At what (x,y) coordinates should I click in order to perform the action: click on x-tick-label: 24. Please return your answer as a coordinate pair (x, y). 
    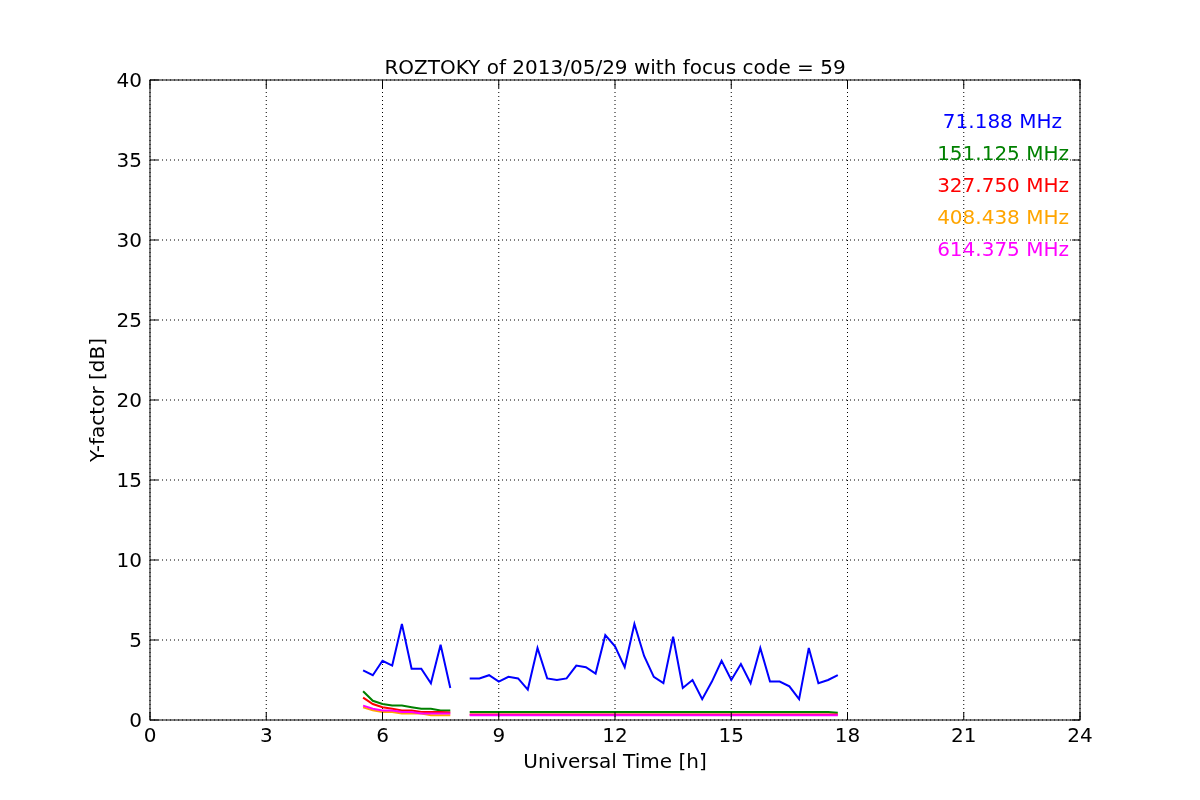
    Looking at the image, I should click on (1080, 735).